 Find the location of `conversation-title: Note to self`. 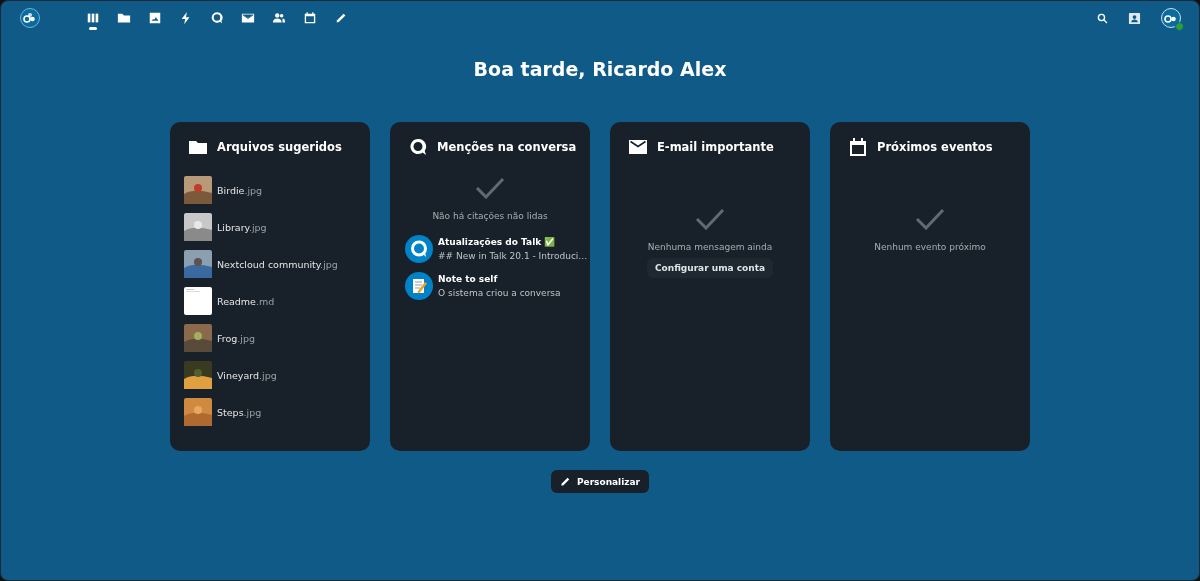

conversation-title: Note to self is located at coordinates (468, 279).